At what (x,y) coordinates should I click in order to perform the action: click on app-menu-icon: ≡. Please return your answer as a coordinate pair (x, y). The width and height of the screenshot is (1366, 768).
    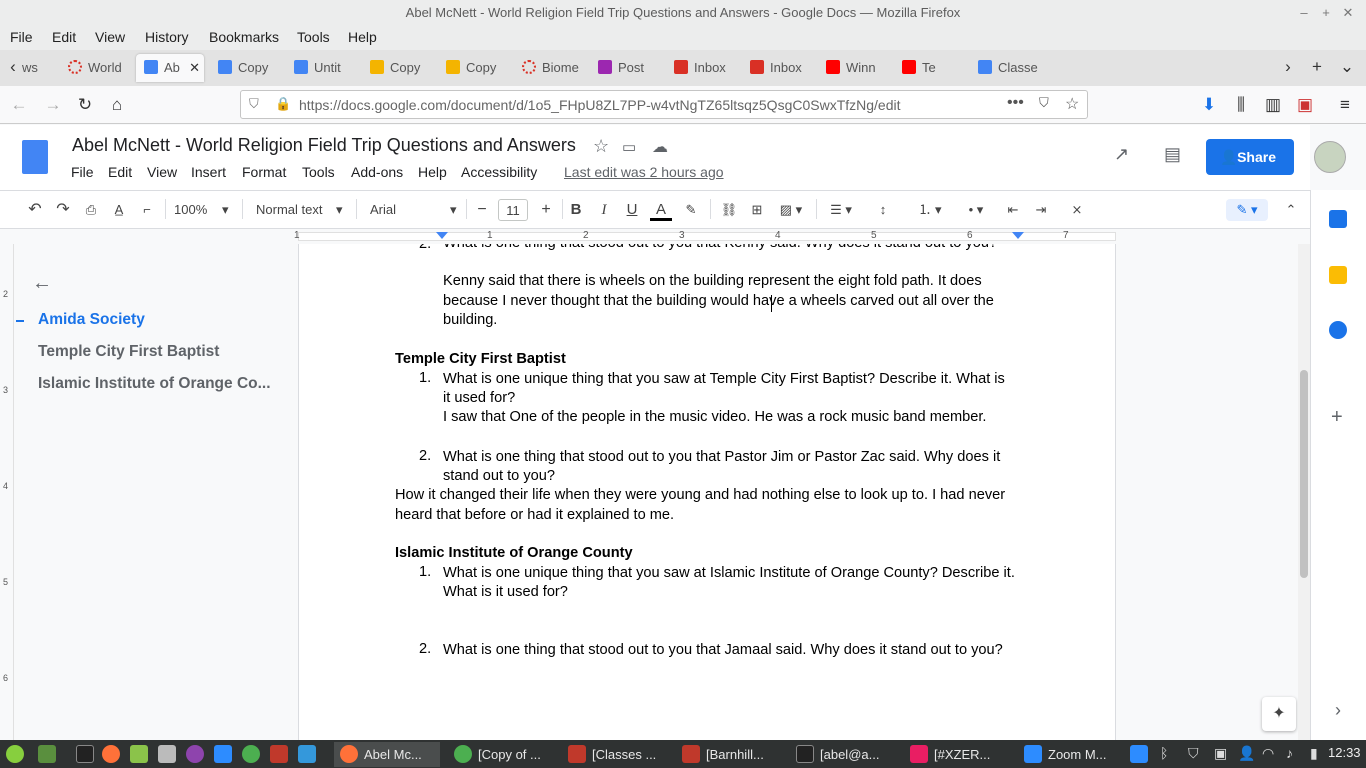
    Looking at the image, I should click on (1345, 105).